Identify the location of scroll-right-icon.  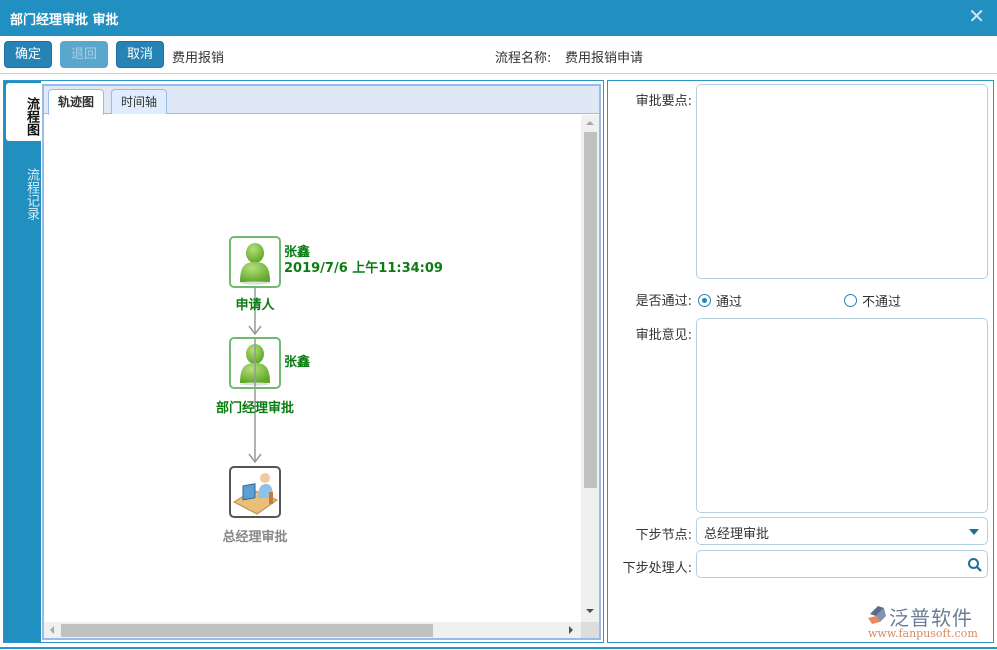
(571, 630).